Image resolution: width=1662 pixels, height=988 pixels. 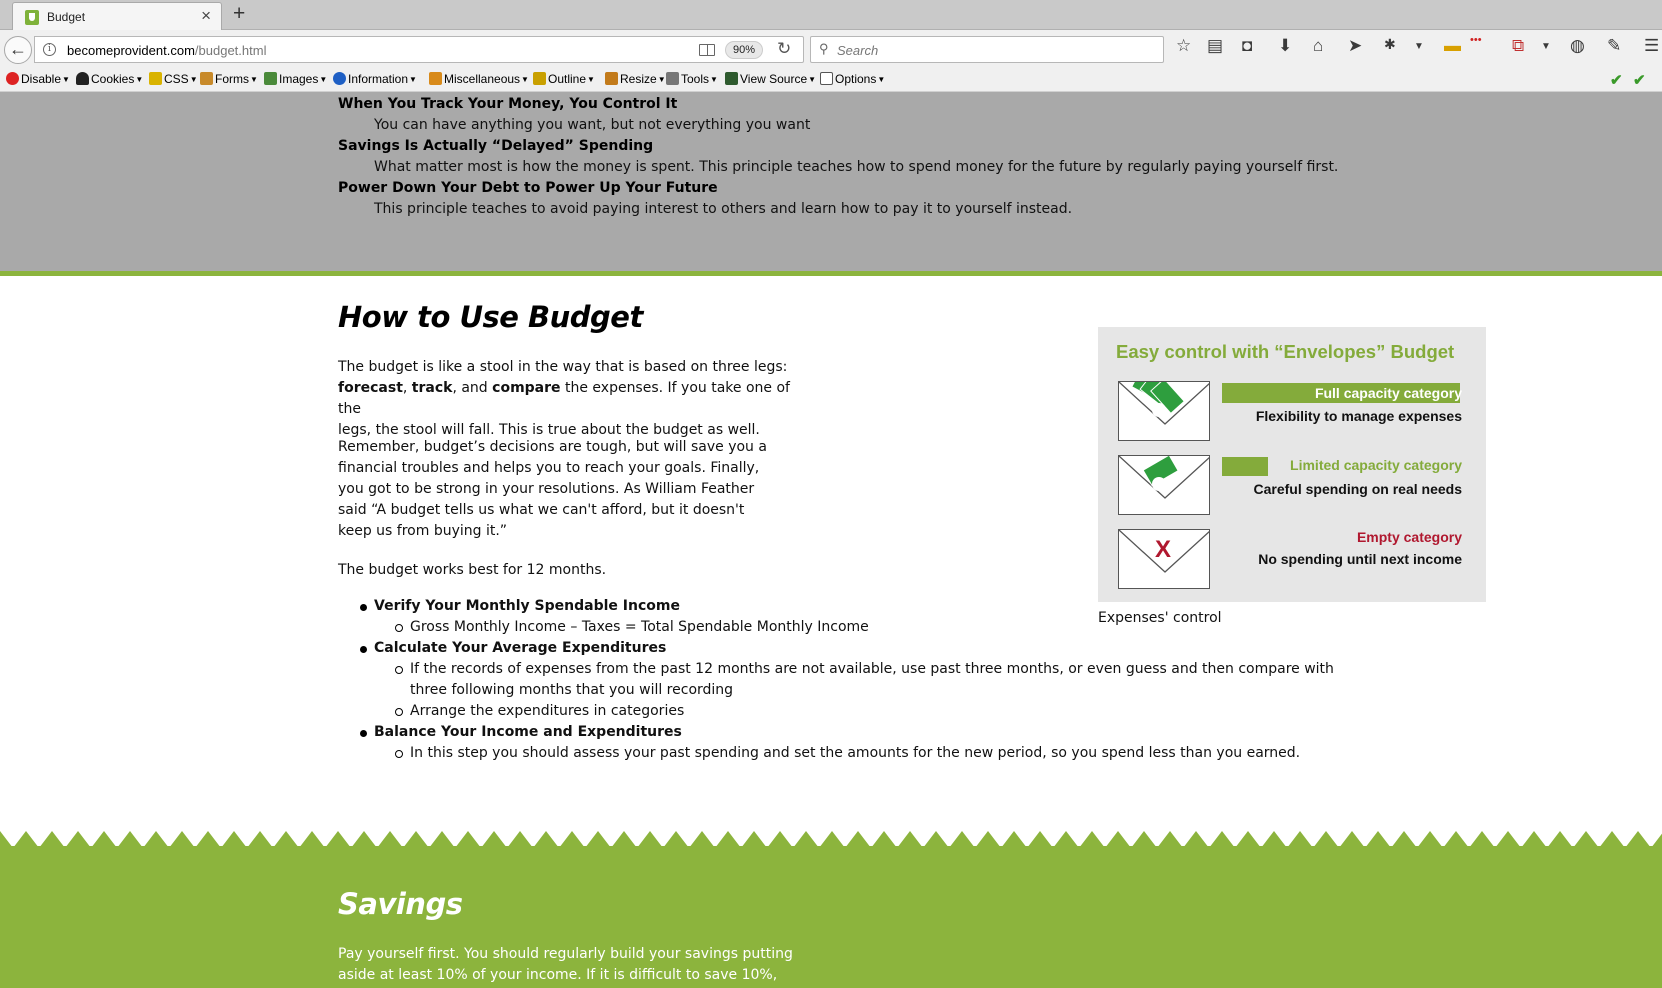 What do you see at coordinates (856, 79) in the screenshot?
I see `dev-menu-label: Options` at bounding box center [856, 79].